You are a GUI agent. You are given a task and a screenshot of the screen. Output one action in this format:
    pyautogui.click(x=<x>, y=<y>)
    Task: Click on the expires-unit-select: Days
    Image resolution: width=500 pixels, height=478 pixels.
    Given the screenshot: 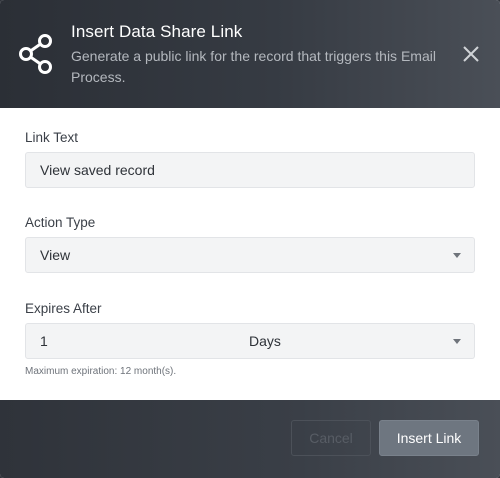 What is the action you would take?
    pyautogui.click(x=355, y=341)
    